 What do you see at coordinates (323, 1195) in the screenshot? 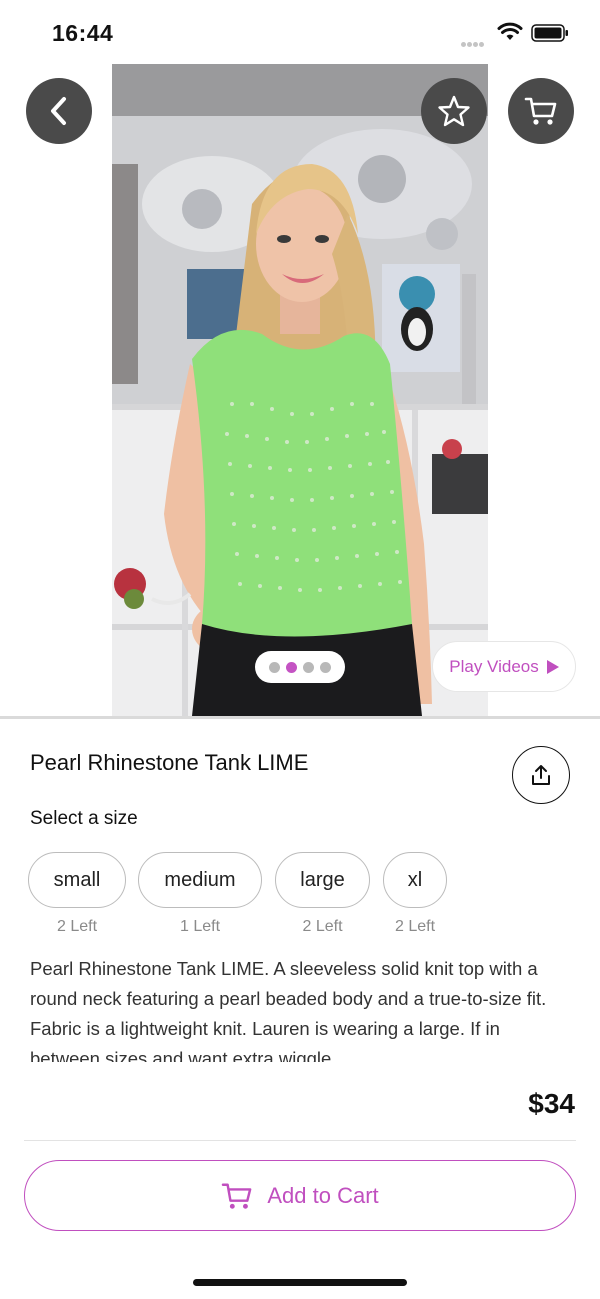
I see `add-to-cart-label: Add to Cart` at bounding box center [323, 1195].